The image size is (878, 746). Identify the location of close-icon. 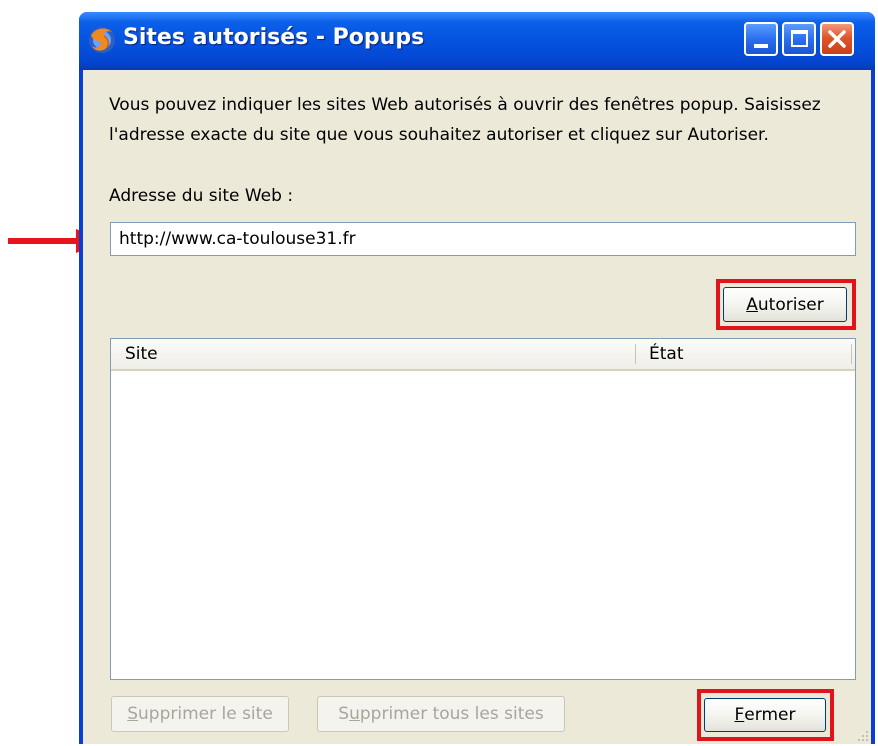
(837, 39).